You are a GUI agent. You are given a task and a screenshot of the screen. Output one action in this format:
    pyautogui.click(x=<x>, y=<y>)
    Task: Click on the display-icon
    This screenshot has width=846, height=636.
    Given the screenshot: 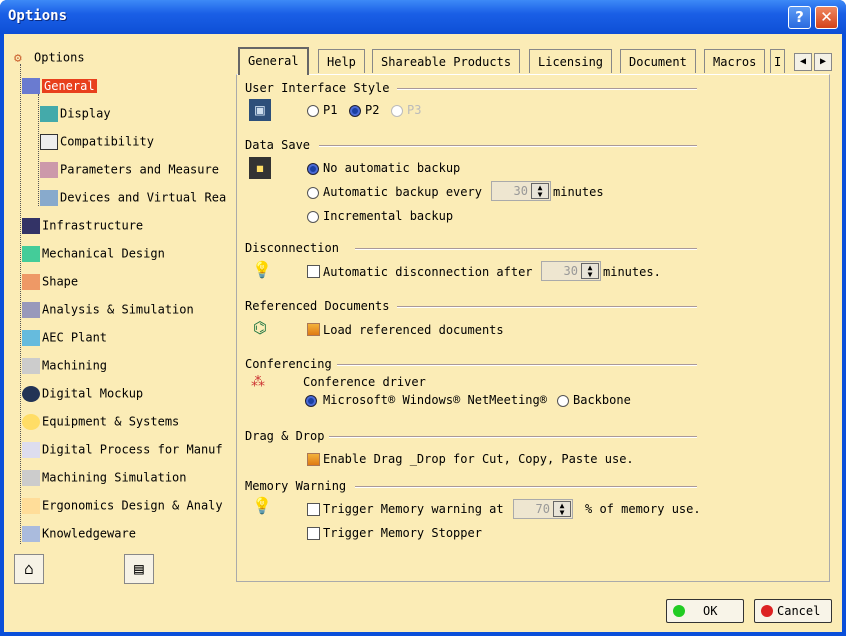 What is the action you would take?
    pyautogui.click(x=49, y=113)
    